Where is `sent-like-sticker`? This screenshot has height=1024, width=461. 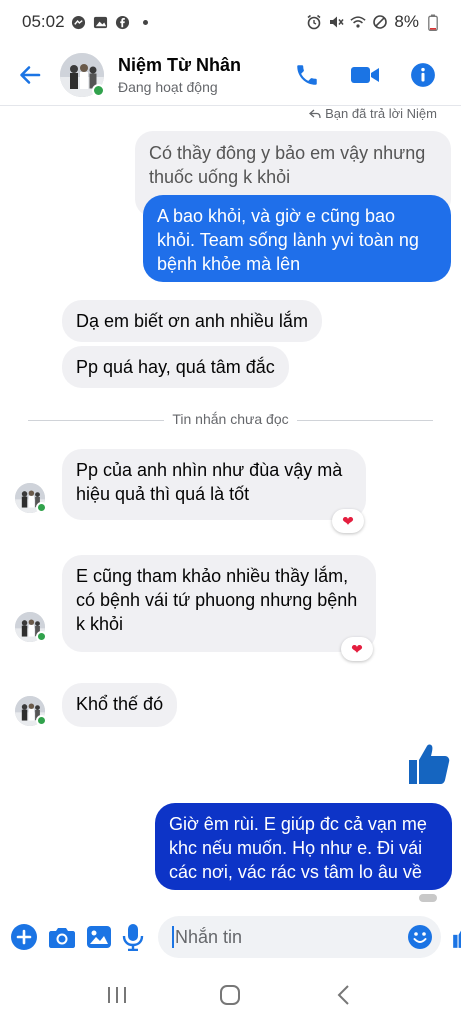 sent-like-sticker is located at coordinates (429, 764).